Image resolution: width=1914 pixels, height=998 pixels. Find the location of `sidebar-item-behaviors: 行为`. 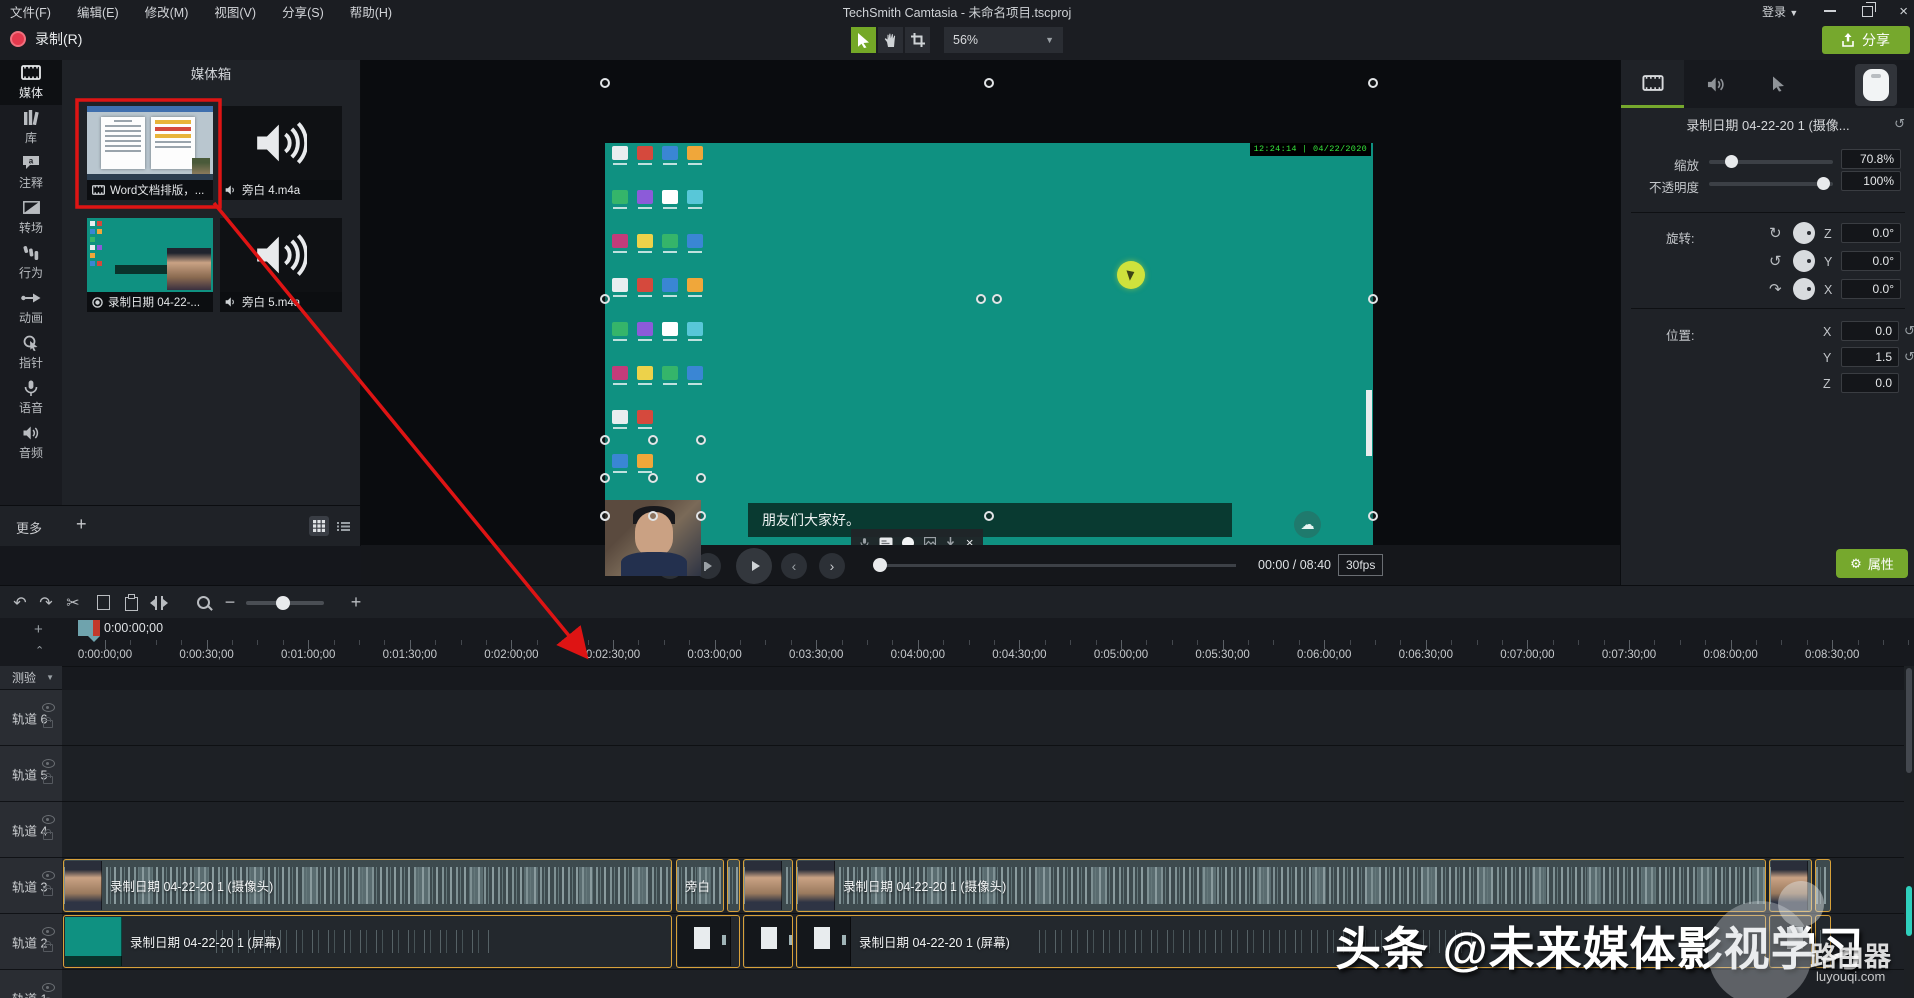

sidebar-item-behaviors: 行为 is located at coordinates (31, 262).